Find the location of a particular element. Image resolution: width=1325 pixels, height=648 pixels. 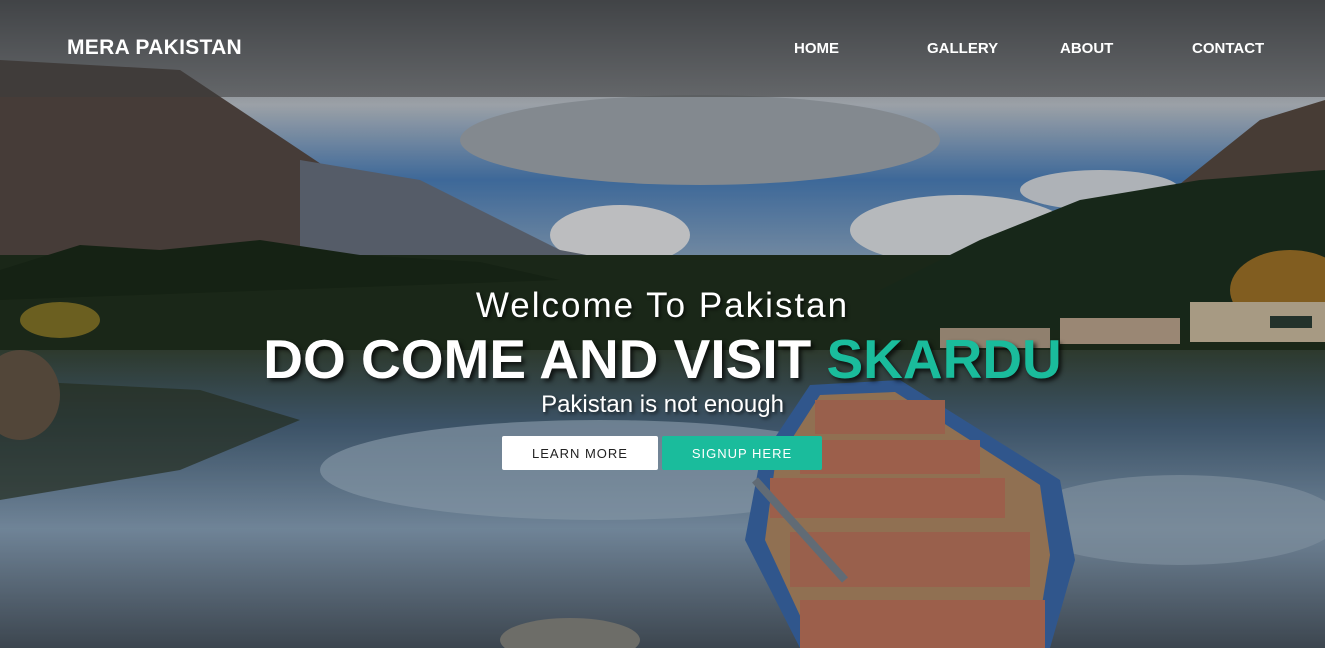

headline-accent-text: SKARDU is located at coordinates (944, 359).